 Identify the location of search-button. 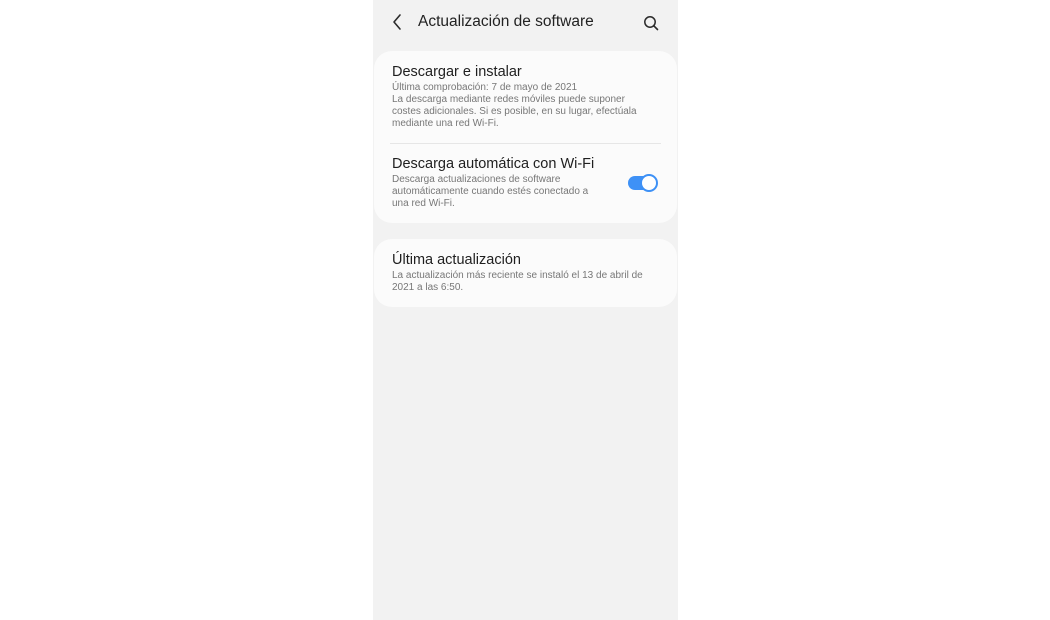
(651, 23).